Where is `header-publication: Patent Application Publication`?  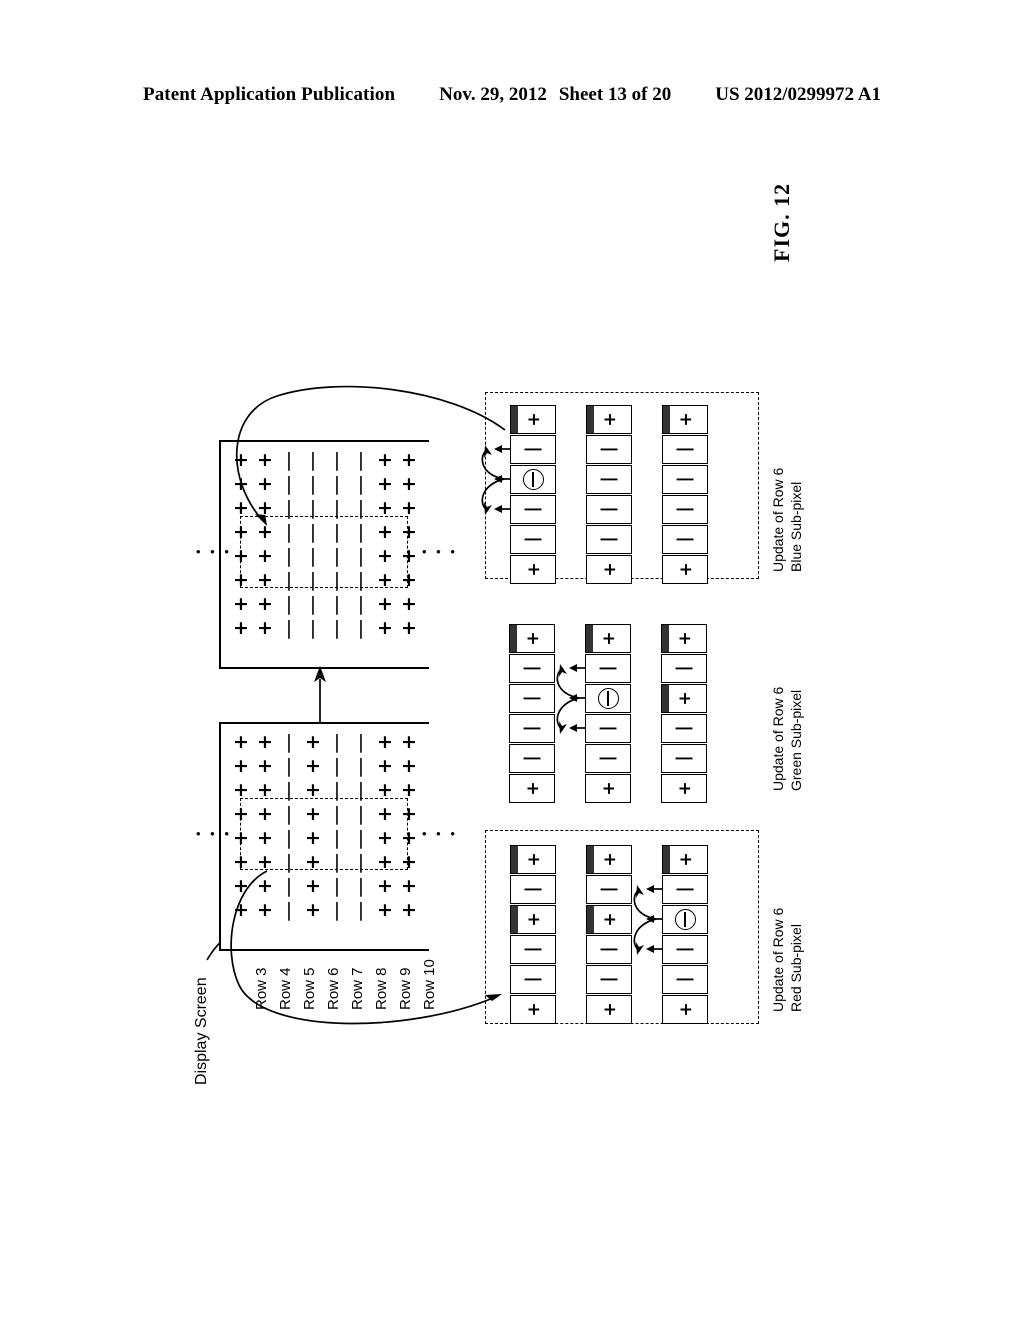
header-publication: Patent Application Publication is located at coordinates (269, 94).